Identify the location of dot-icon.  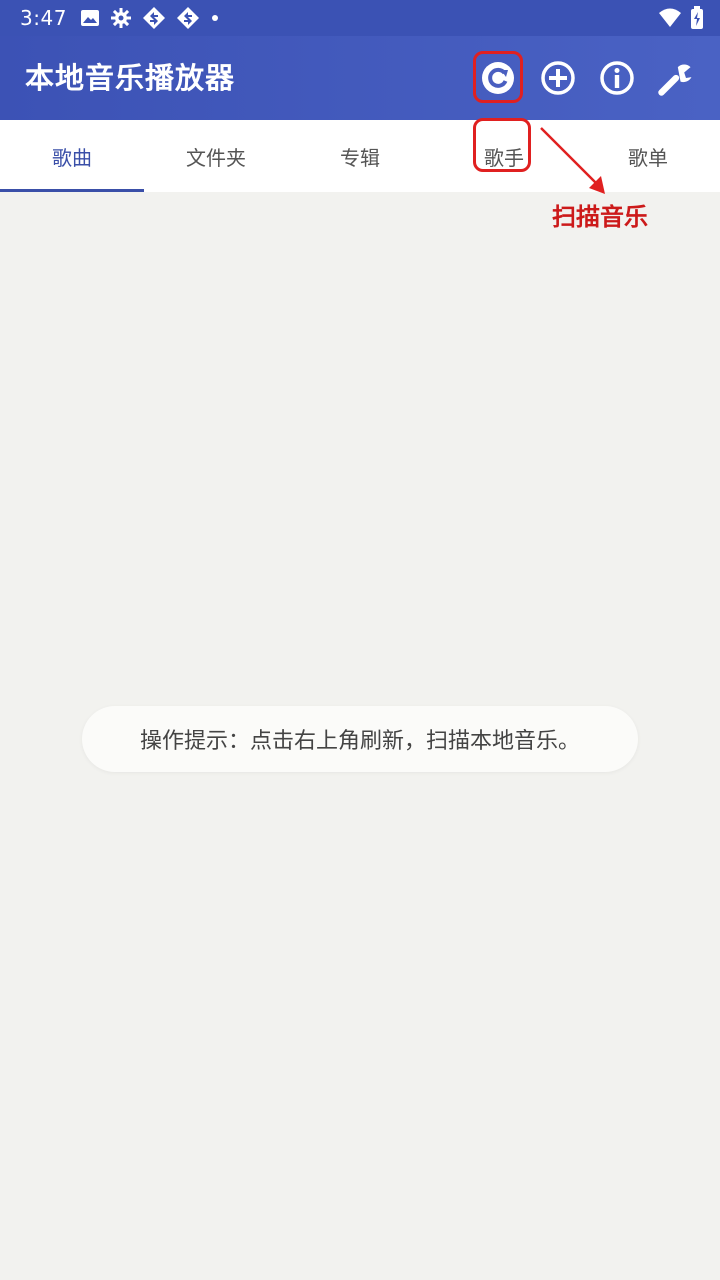
(215, 18).